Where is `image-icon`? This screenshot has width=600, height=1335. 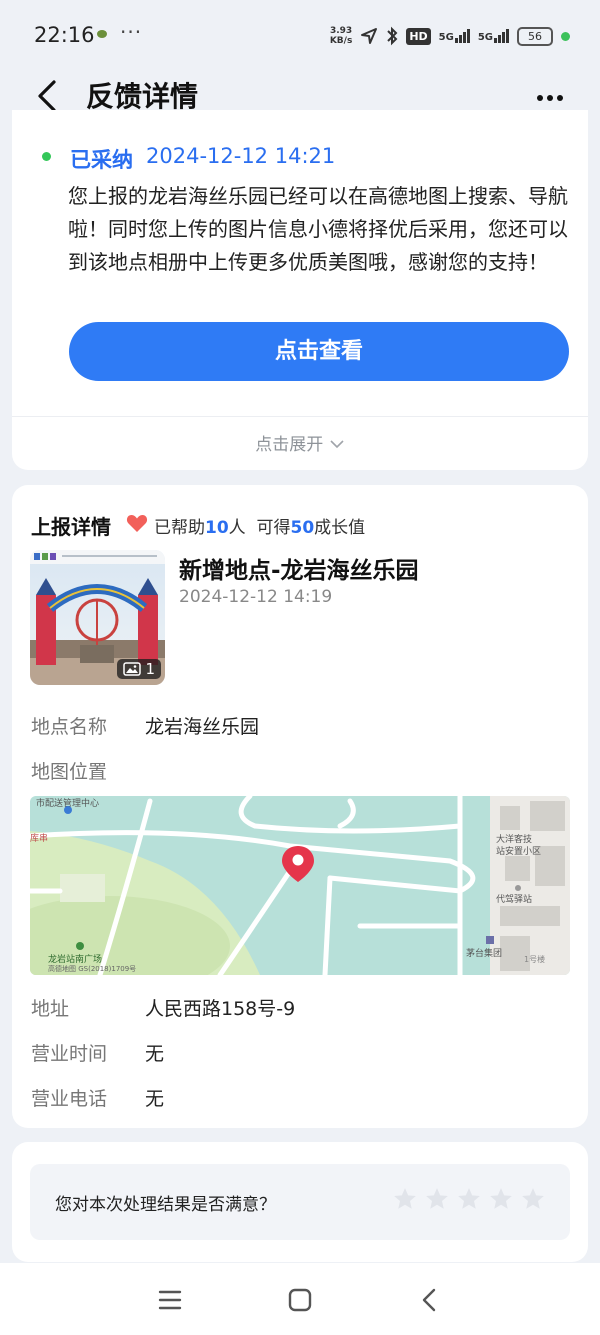
image-icon is located at coordinates (132, 669).